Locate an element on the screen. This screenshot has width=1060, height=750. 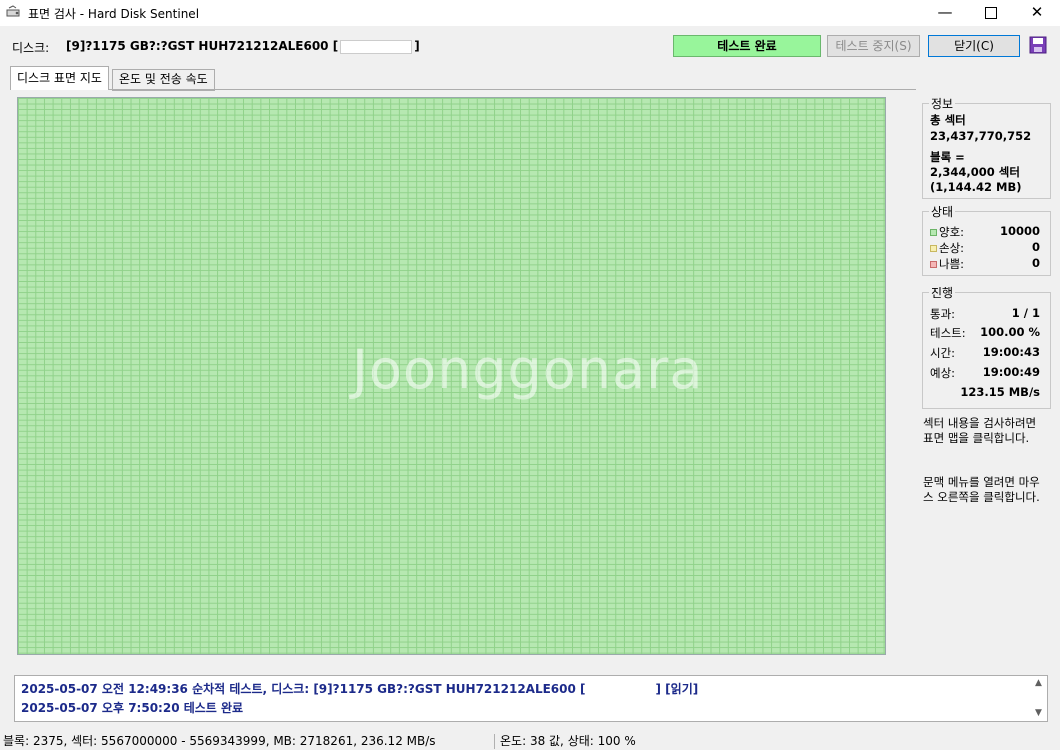
maximize-button is located at coordinates (991, 13).